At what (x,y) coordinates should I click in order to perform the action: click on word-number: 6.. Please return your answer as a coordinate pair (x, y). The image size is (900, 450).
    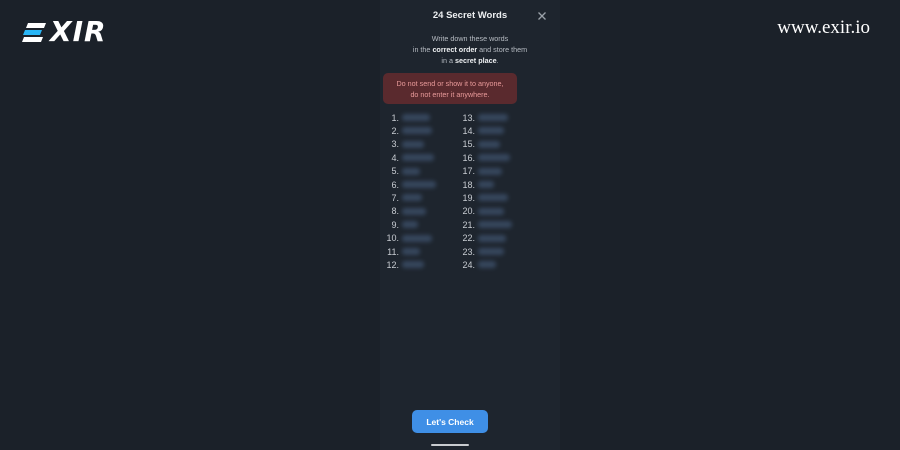
    Looking at the image, I should click on (395, 184).